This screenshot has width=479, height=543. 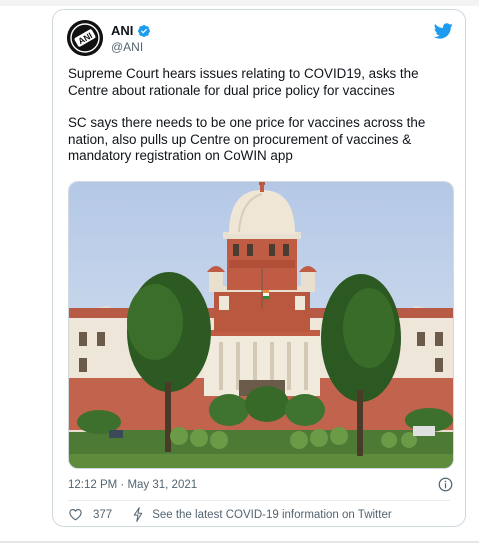 I want to click on twitter-bird-icon, so click(x=443, y=31).